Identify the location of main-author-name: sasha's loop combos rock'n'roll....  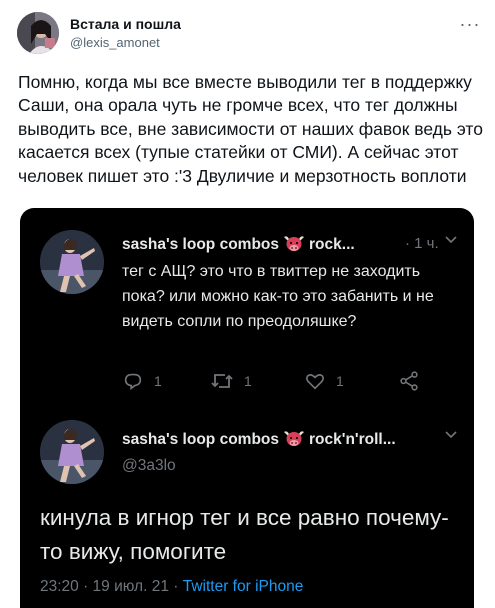
(259, 439).